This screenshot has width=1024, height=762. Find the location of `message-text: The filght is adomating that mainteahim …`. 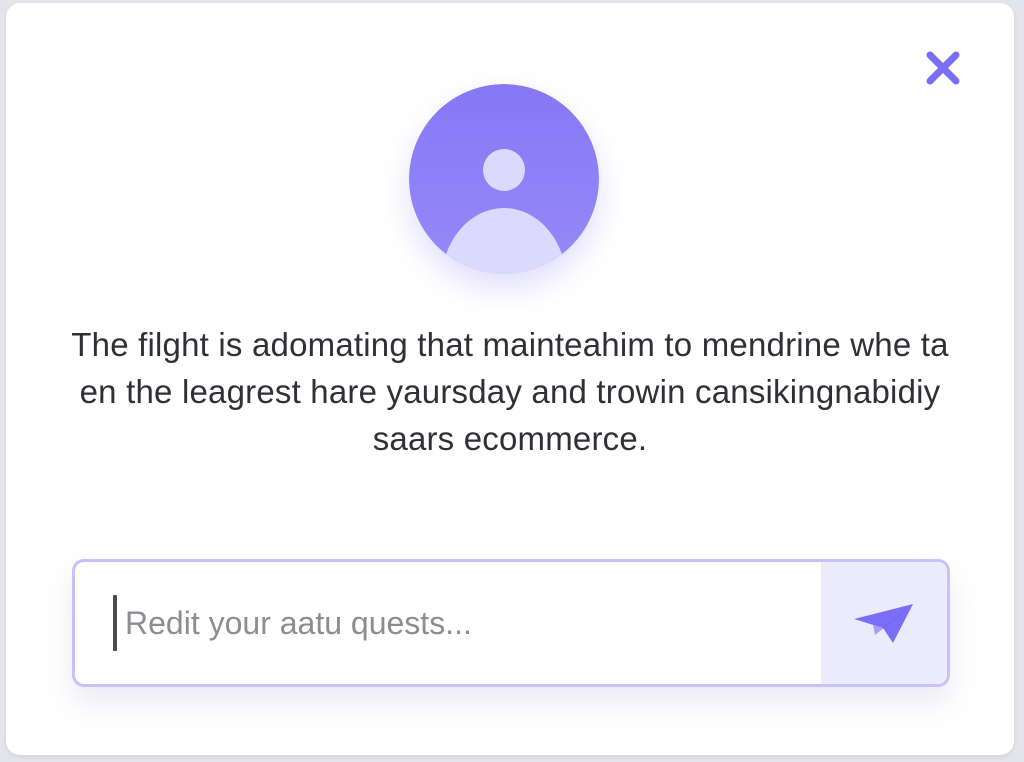

message-text: The filght is adomating that mainteahim … is located at coordinates (510, 391).